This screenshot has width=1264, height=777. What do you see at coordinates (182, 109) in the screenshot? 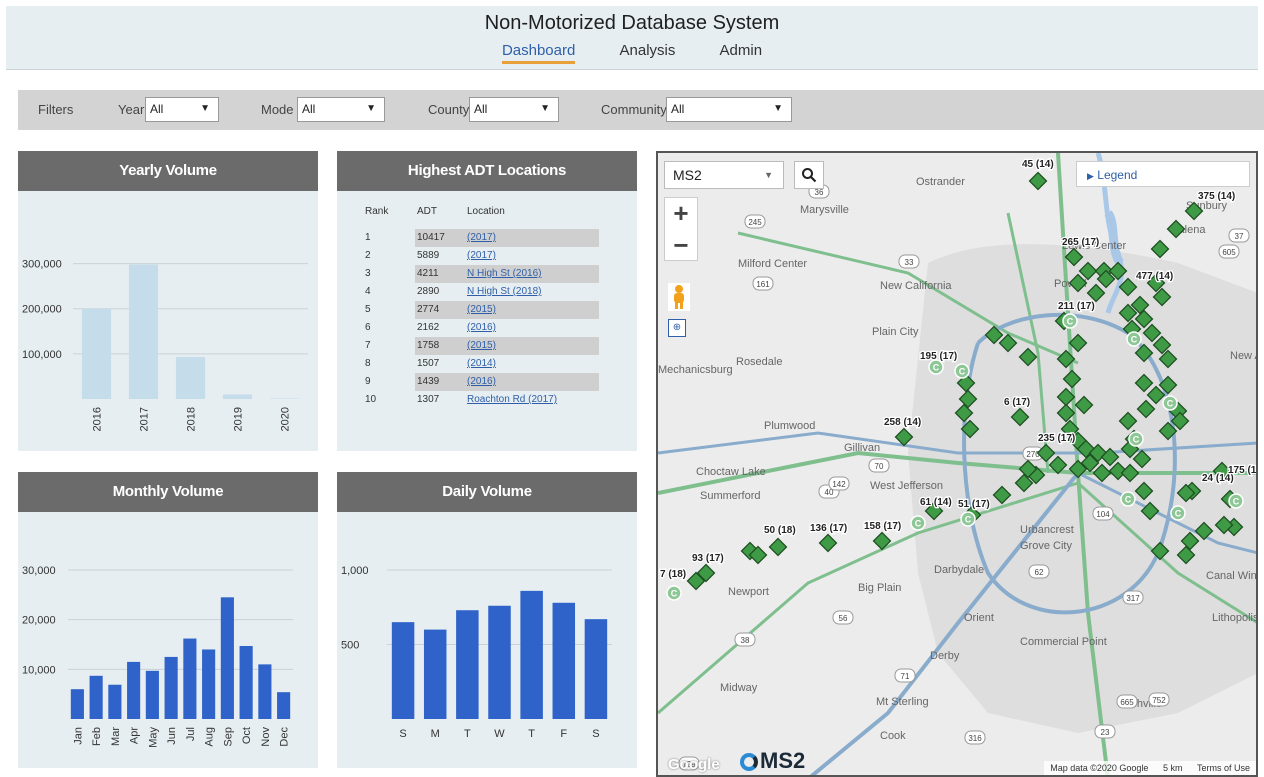
I see `year-select: All ▼` at bounding box center [182, 109].